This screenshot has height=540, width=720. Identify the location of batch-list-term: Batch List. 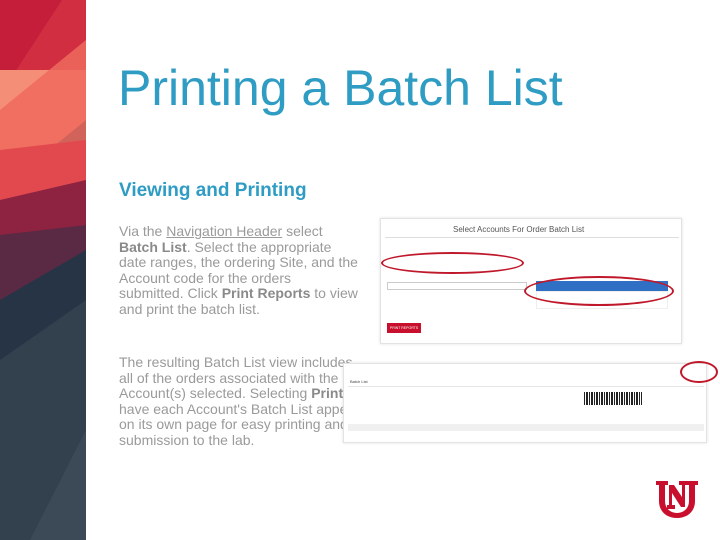
(153, 246).